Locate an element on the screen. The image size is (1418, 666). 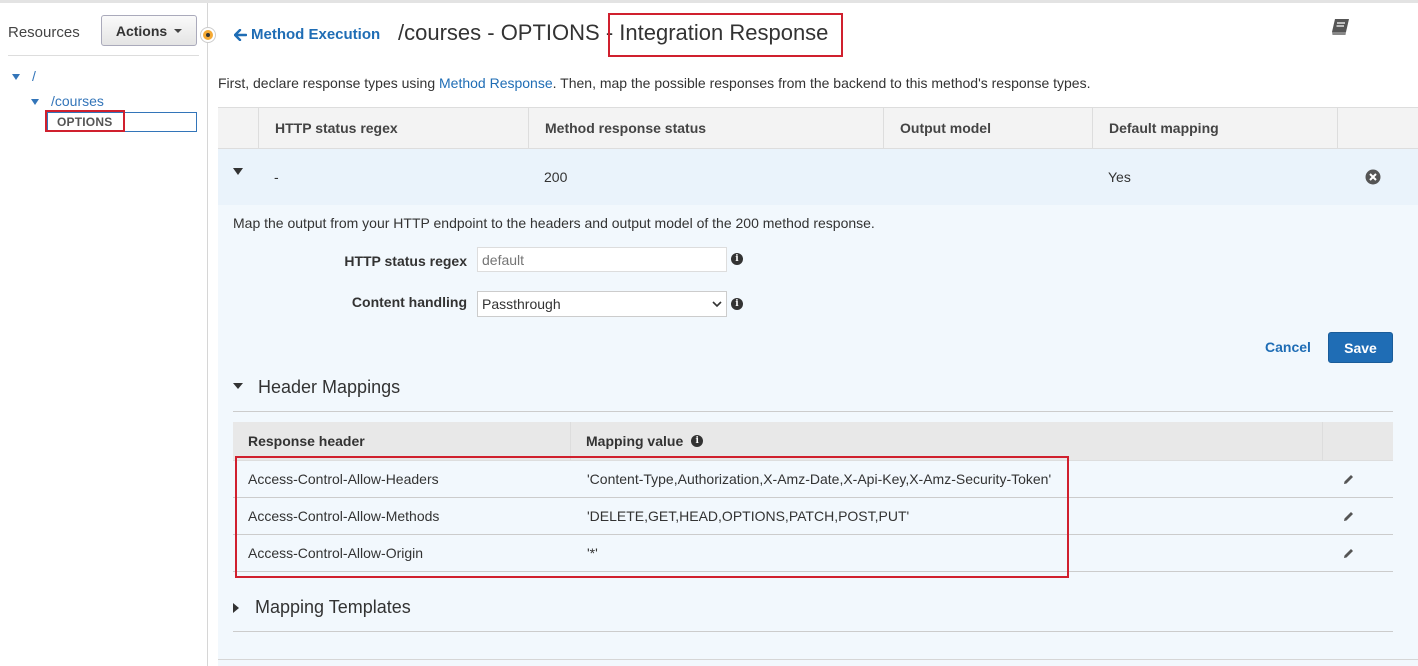
method-response-link: Method Response is located at coordinates (496, 83).